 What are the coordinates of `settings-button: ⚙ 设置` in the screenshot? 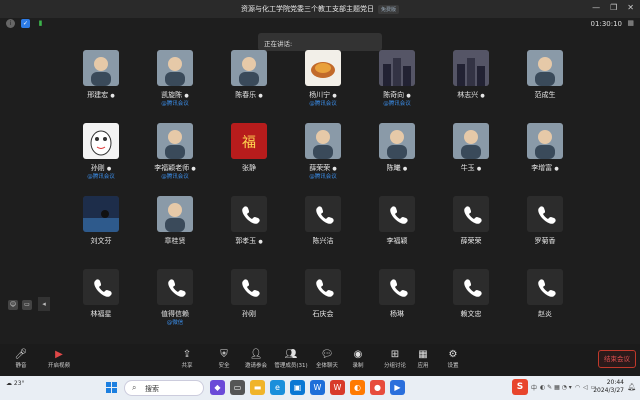 It's located at (453, 358).